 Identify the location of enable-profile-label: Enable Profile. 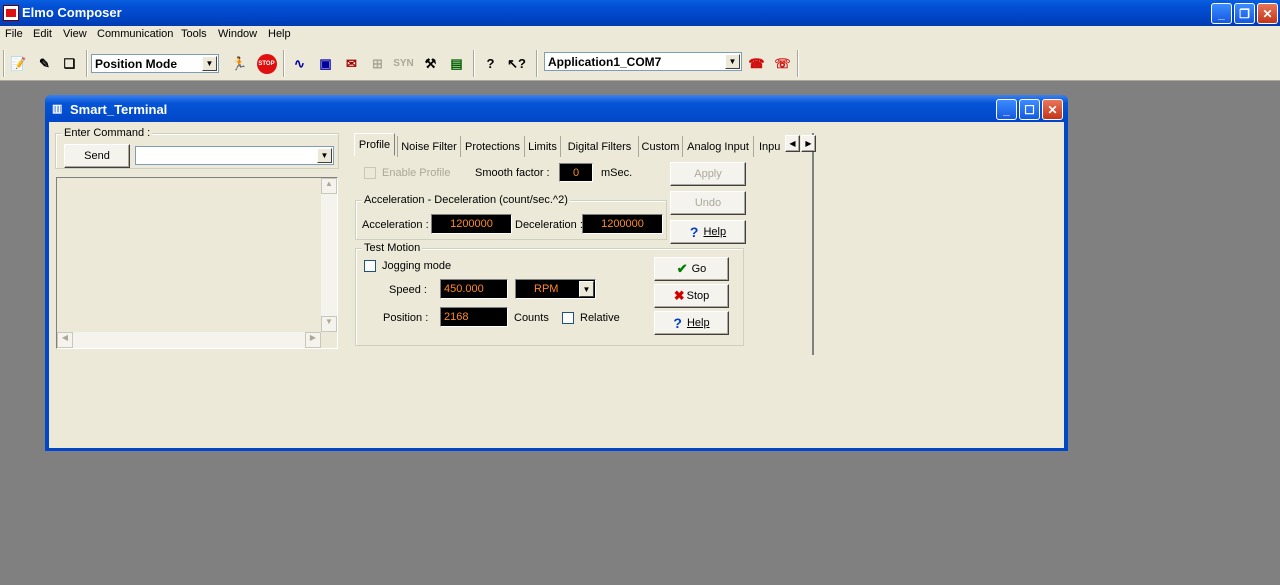
(416, 173).